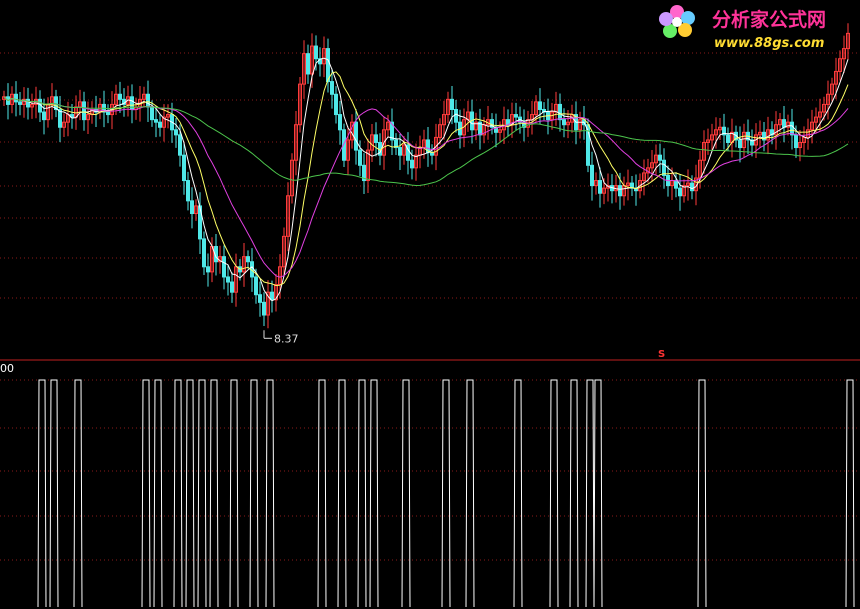  What do you see at coordinates (769, 43) in the screenshot?
I see `watermark-url: www.88gs.com` at bounding box center [769, 43].